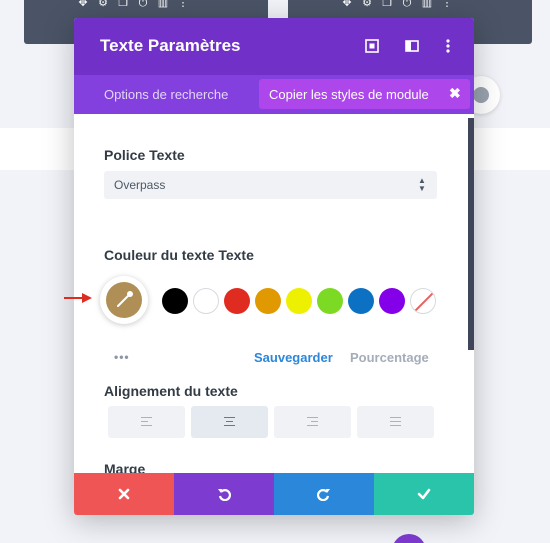 This screenshot has height=543, width=550. What do you see at coordinates (299, 301) in the screenshot?
I see `swatch-yellow` at bounding box center [299, 301].